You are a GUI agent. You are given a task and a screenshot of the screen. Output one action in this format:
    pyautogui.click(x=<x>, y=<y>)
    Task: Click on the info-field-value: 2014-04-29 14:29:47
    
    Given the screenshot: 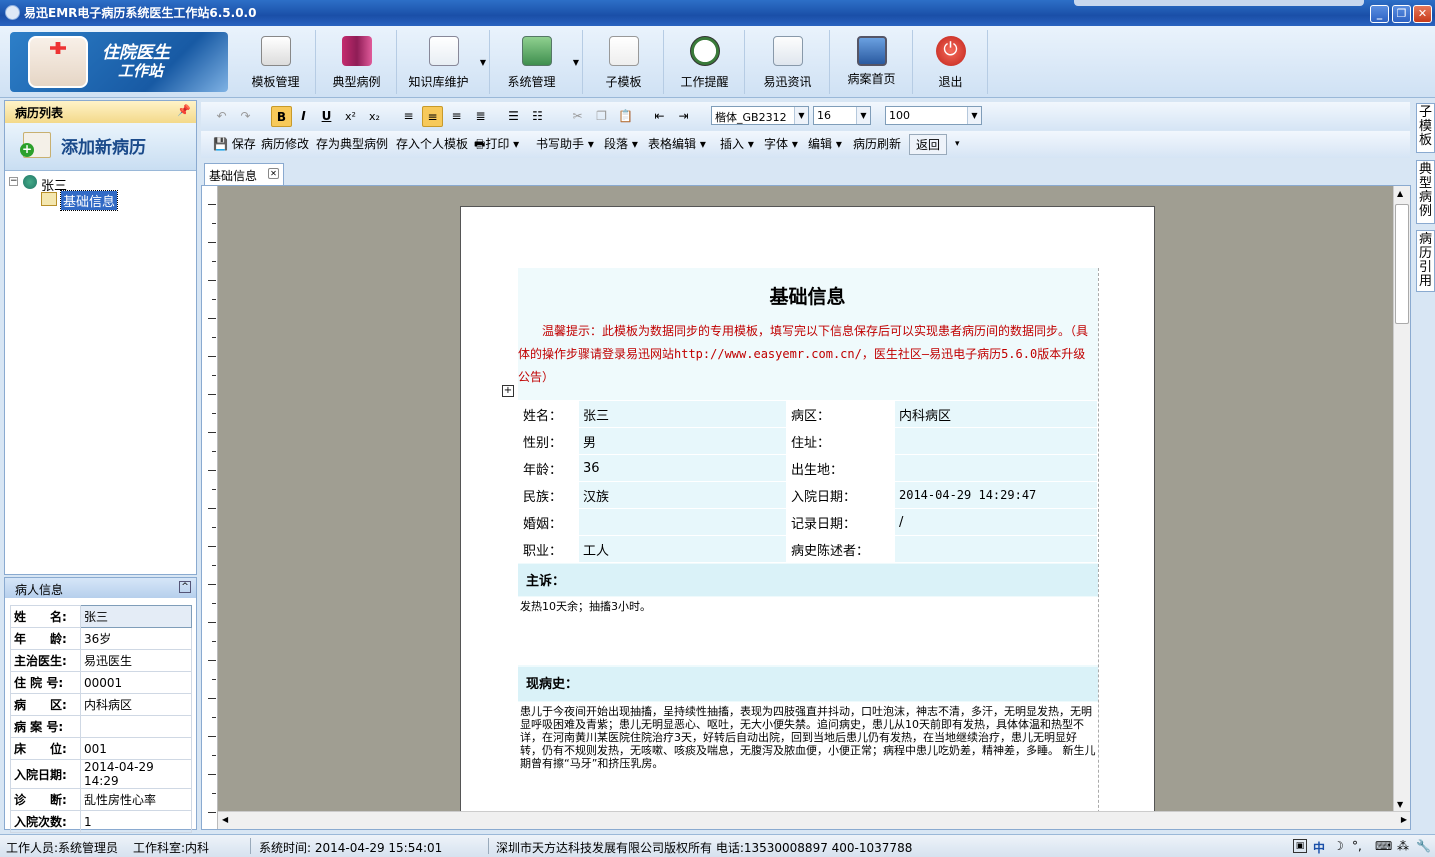 What is the action you would take?
    pyautogui.click(x=996, y=495)
    